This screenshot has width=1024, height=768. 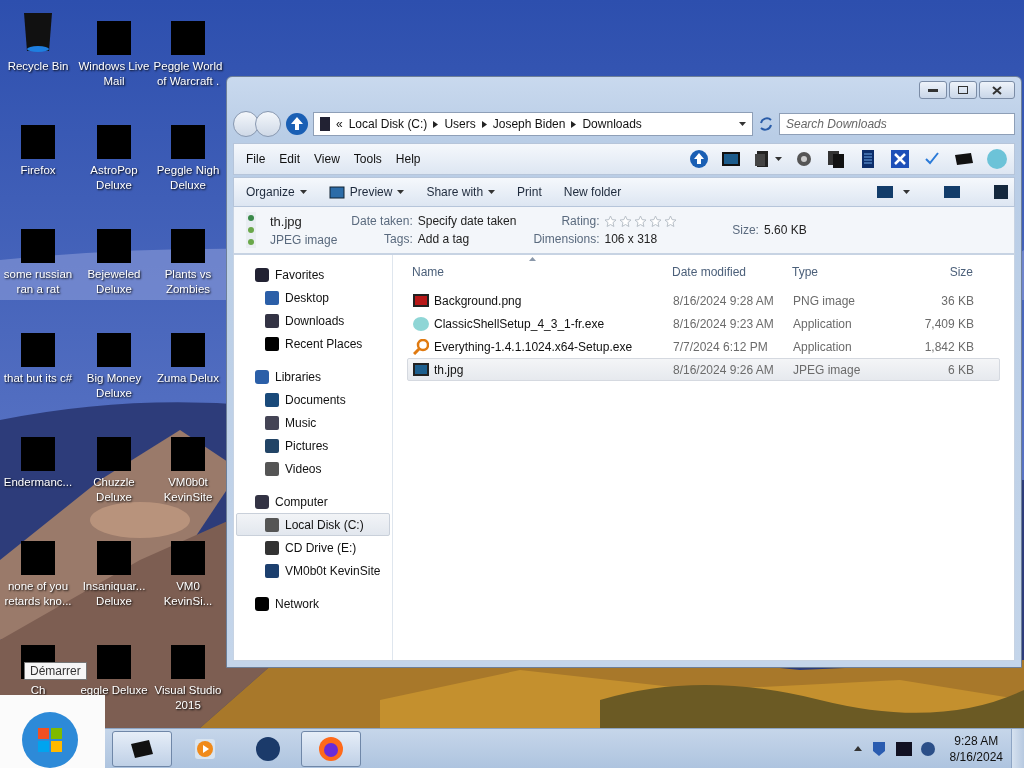 I want to click on address-bar: « Local Disk (C:) Users Joseph Biden Downloads, so click(x=533, y=124).